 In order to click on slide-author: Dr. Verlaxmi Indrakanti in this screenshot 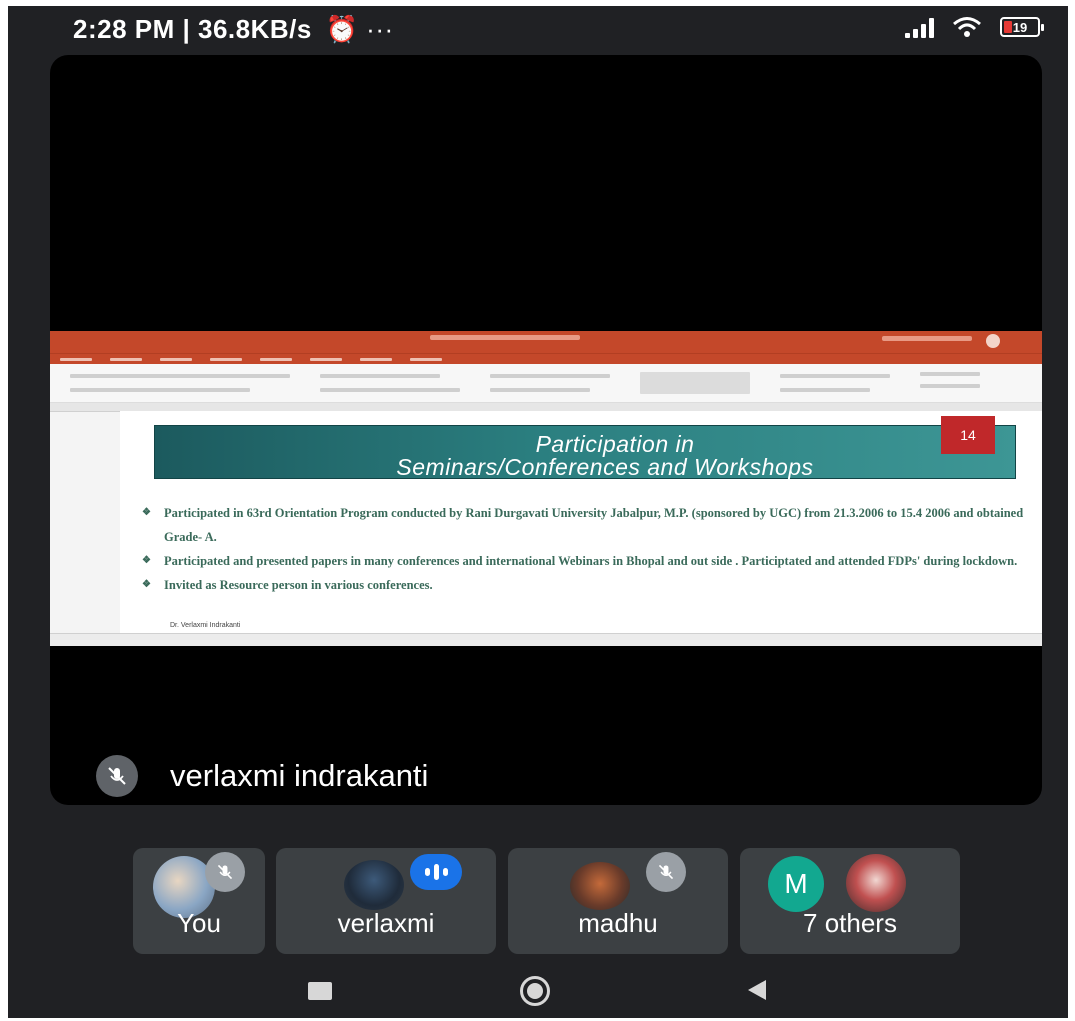, I will do `click(205, 625)`.